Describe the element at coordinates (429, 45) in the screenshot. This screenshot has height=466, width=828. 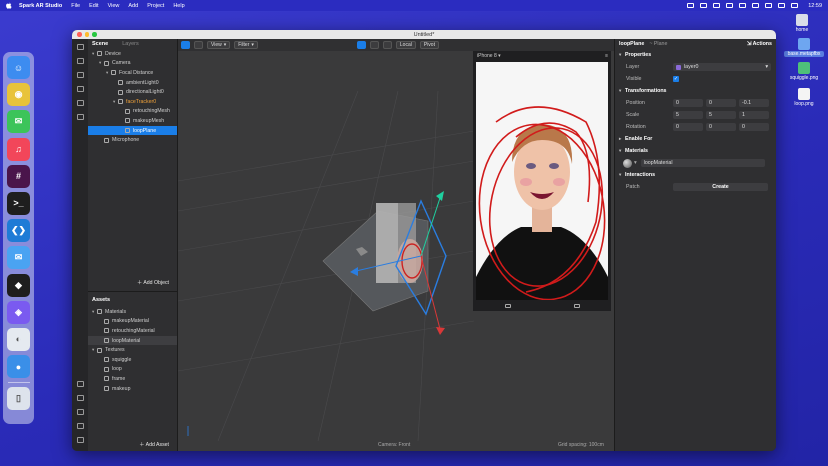
I see `pivot-toggle: Pivot` at that location.